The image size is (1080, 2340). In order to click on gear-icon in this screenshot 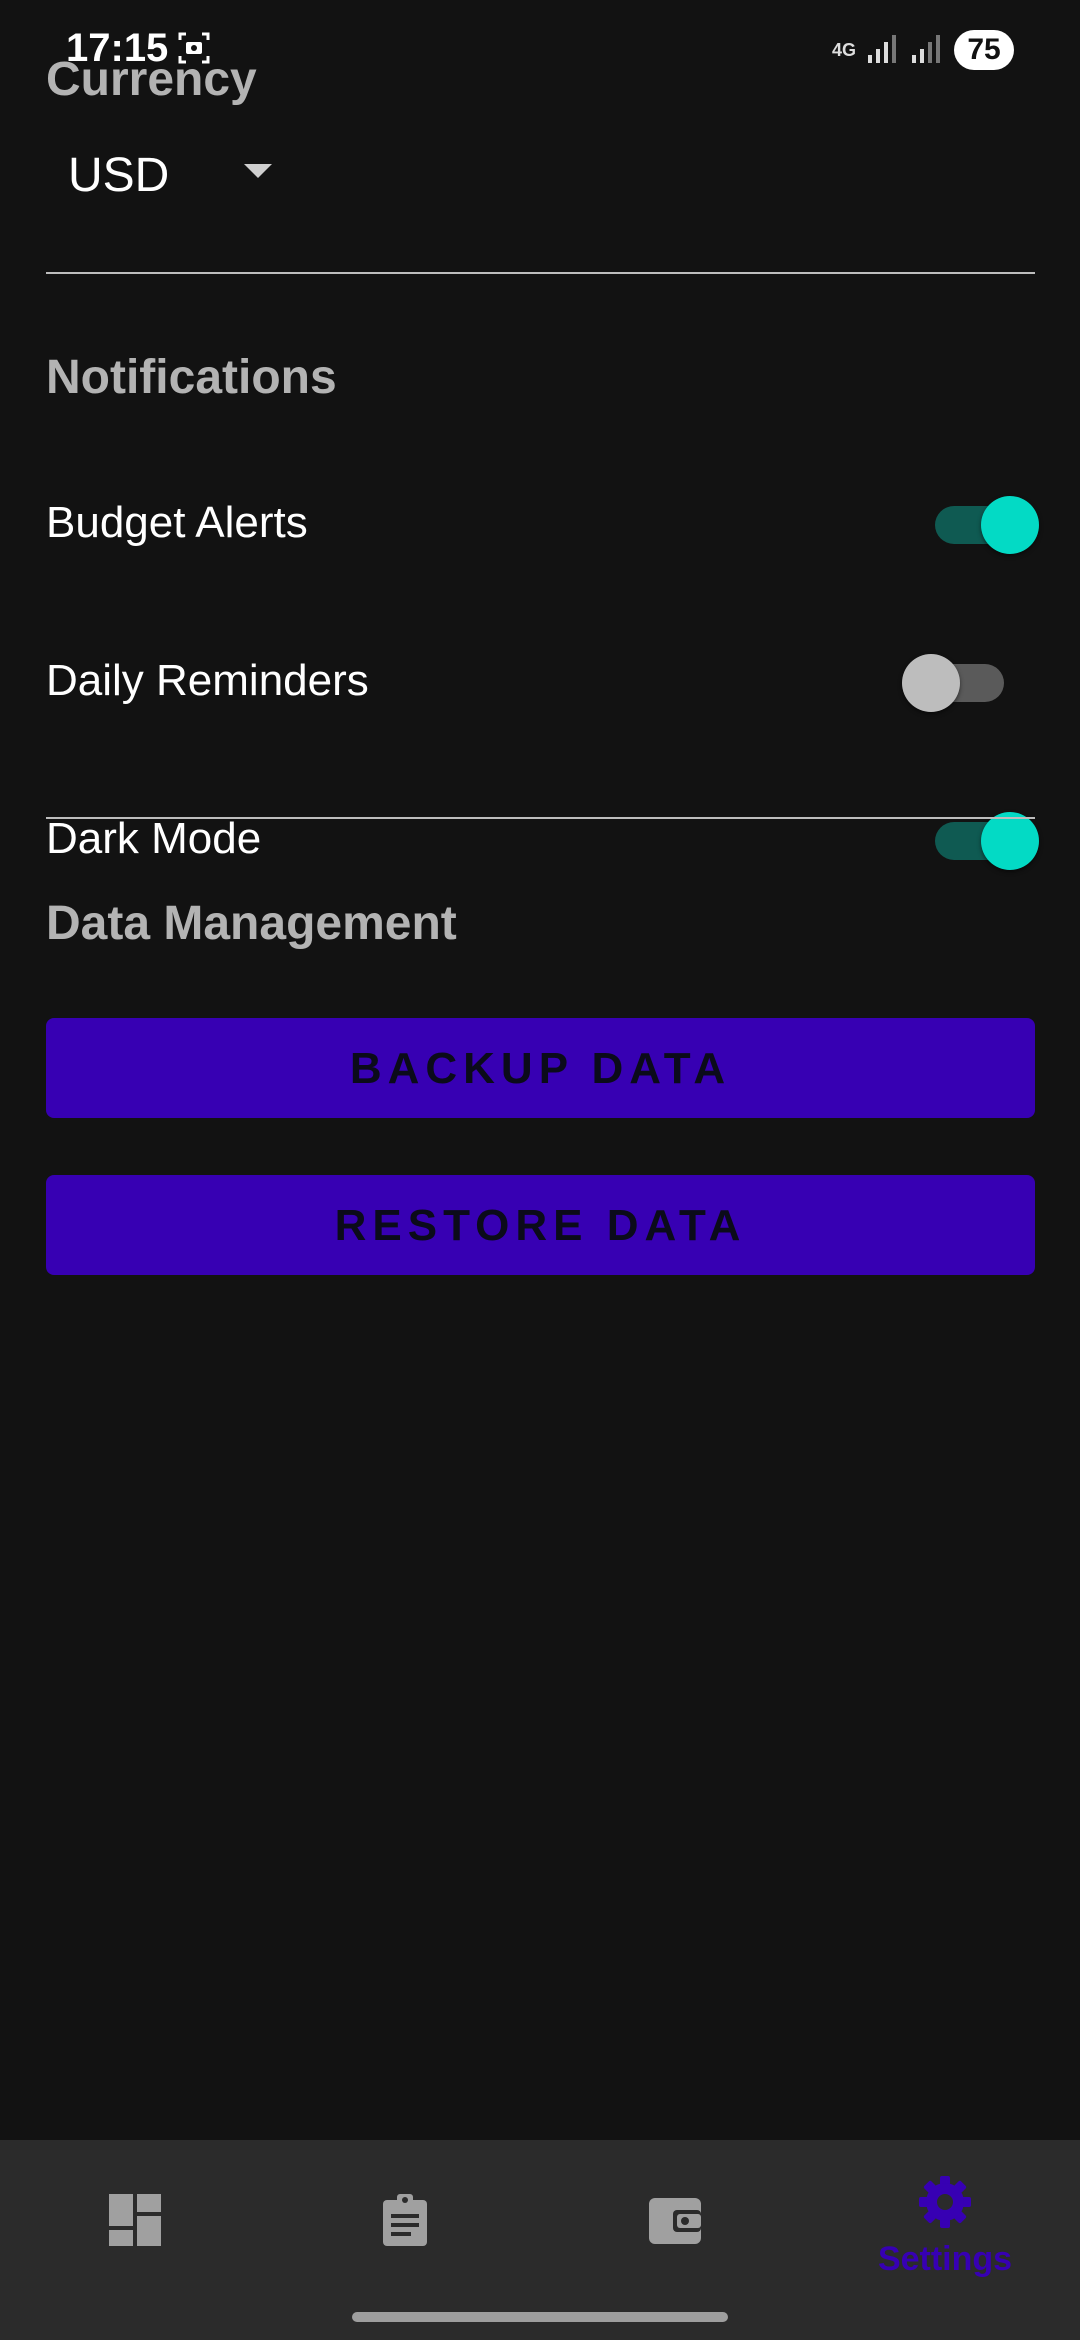, I will do `click(945, 2202)`.